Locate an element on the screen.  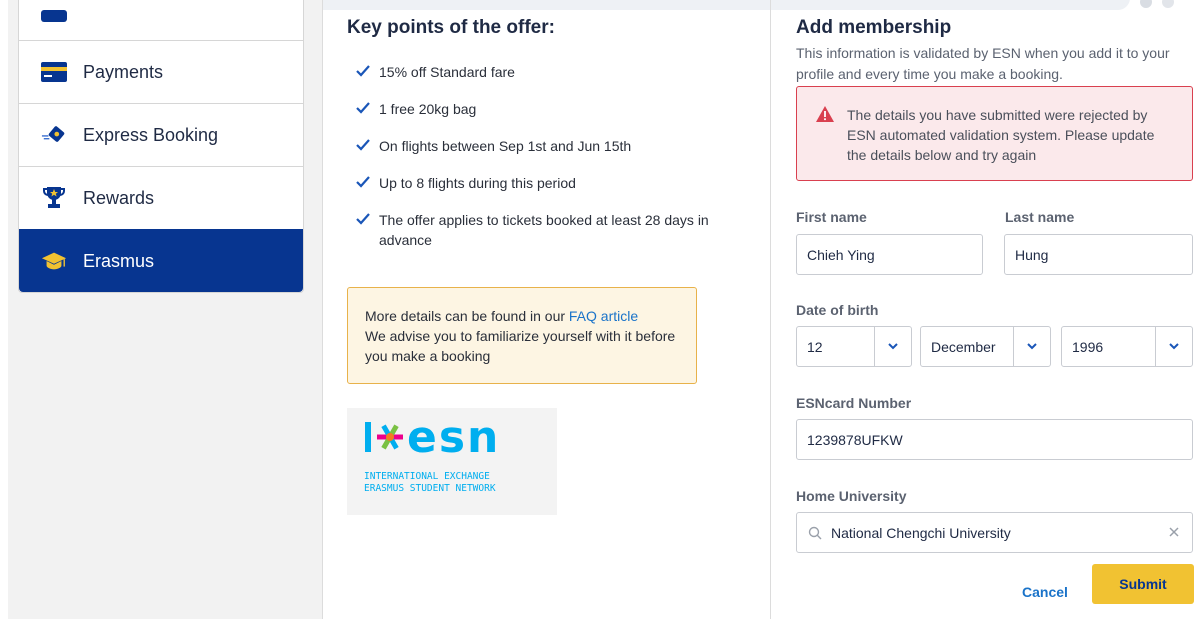
dob-year-value: 1996 is located at coordinates (1088, 347).